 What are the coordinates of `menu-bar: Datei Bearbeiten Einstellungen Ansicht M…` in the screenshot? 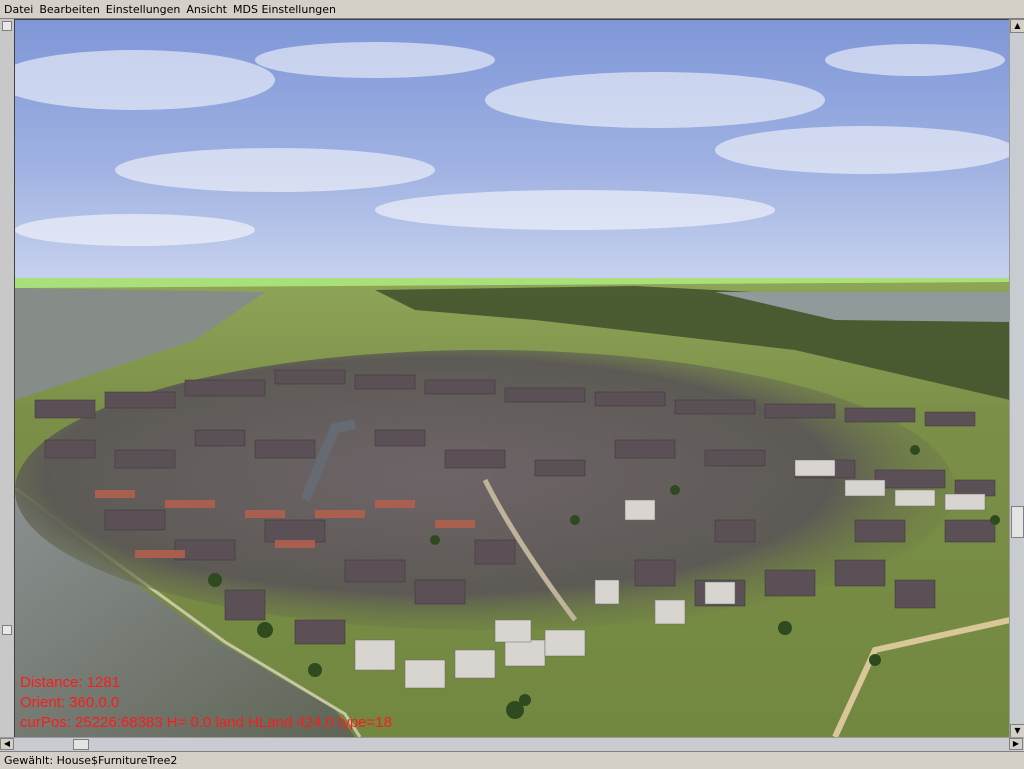 It's located at (512, 9).